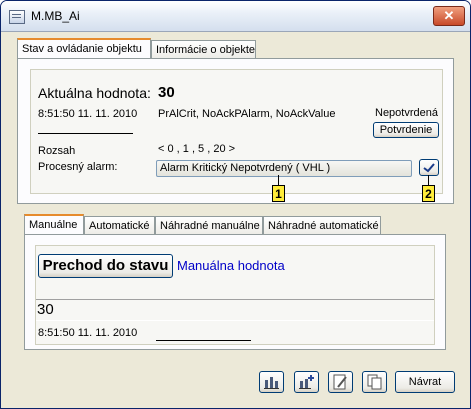 This screenshot has width=471, height=409. What do you see at coordinates (235, 16) in the screenshot?
I see `title-bar: M.MB_Ai ✕` at bounding box center [235, 16].